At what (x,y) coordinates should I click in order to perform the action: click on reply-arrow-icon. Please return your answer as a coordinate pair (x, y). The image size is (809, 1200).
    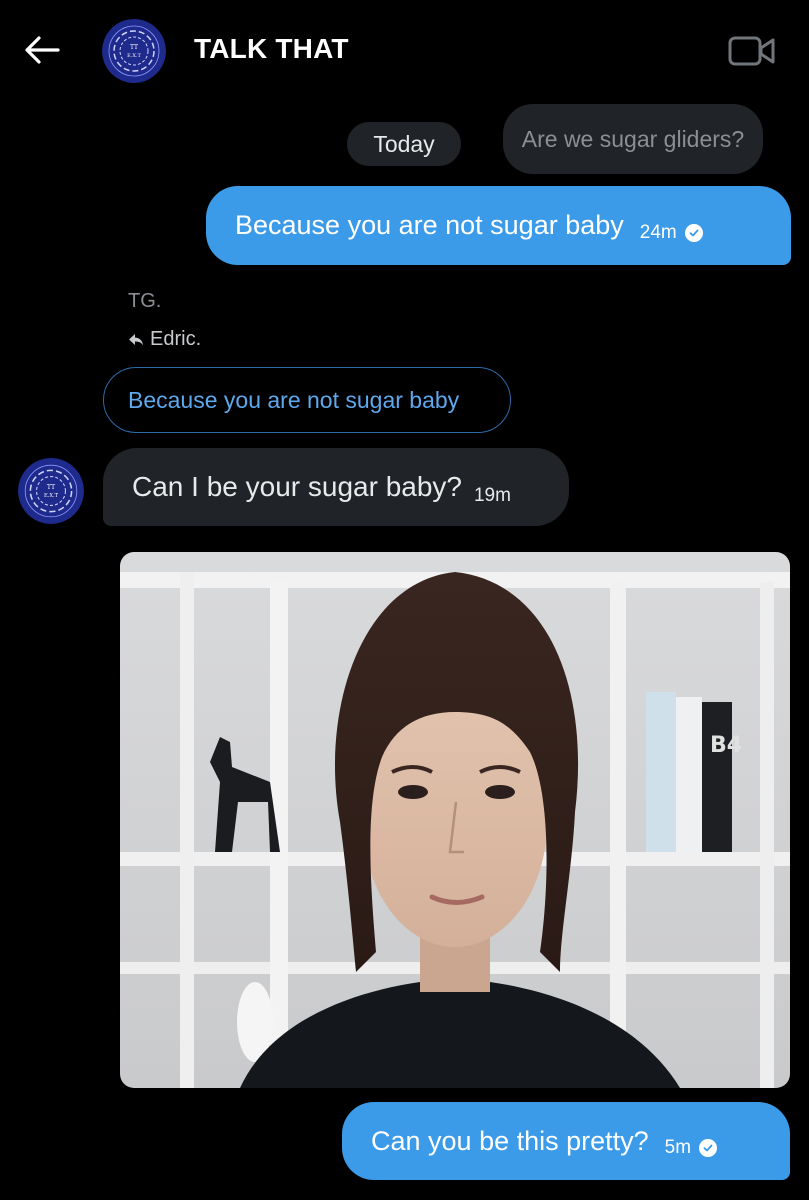
    Looking at the image, I should click on (136, 339).